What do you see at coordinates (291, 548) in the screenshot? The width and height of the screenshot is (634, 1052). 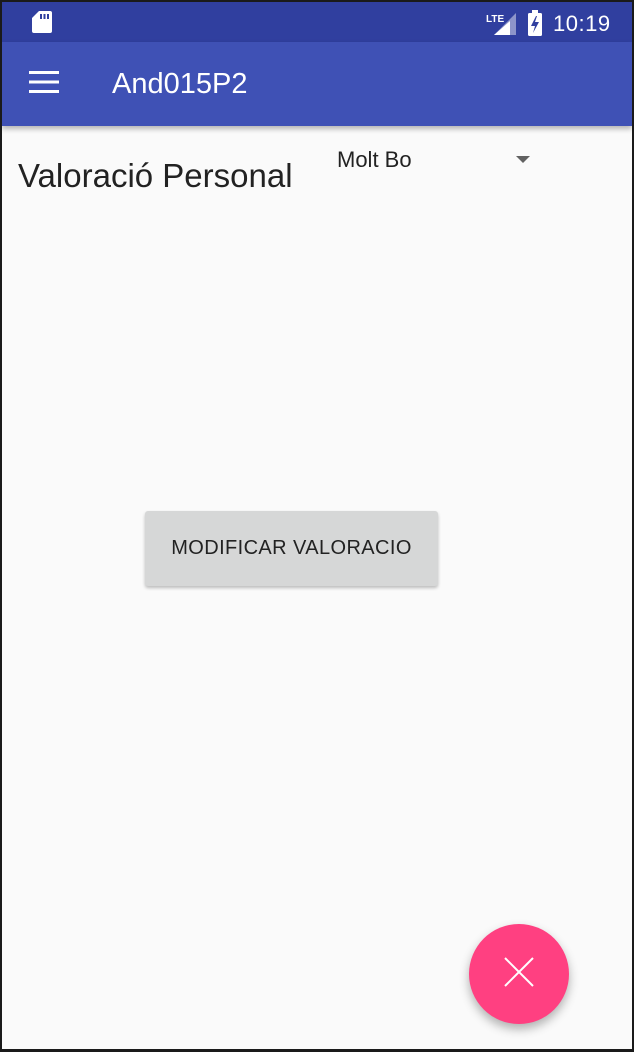 I see `modify-rating-button: MODIFICAR VALORACIO` at bounding box center [291, 548].